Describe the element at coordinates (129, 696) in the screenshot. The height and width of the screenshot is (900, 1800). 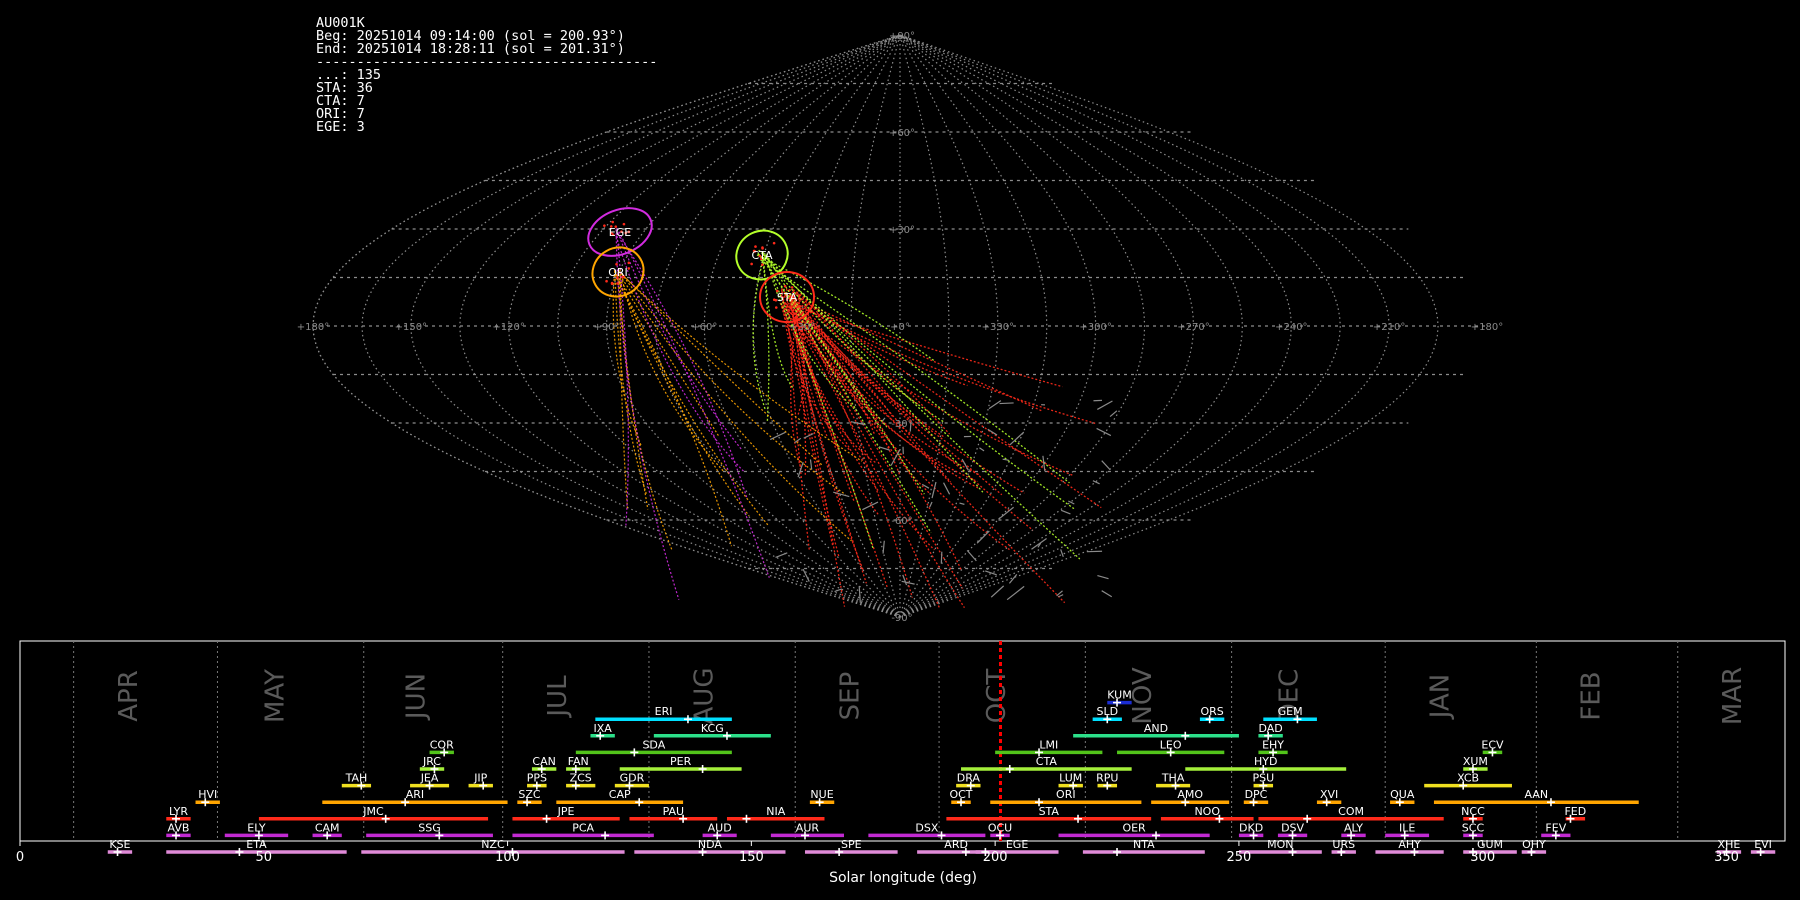
I see `month-label: APR` at that location.